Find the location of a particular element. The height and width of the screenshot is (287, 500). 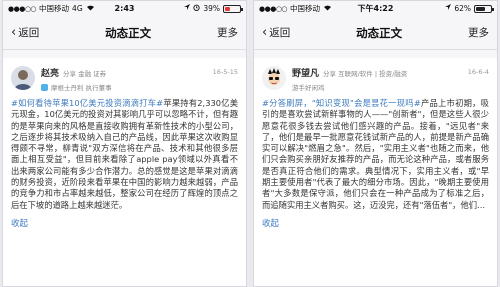

status-bar: ●●●○○ 中国移动 4G 2:43 39% is located at coordinates (124, 8).